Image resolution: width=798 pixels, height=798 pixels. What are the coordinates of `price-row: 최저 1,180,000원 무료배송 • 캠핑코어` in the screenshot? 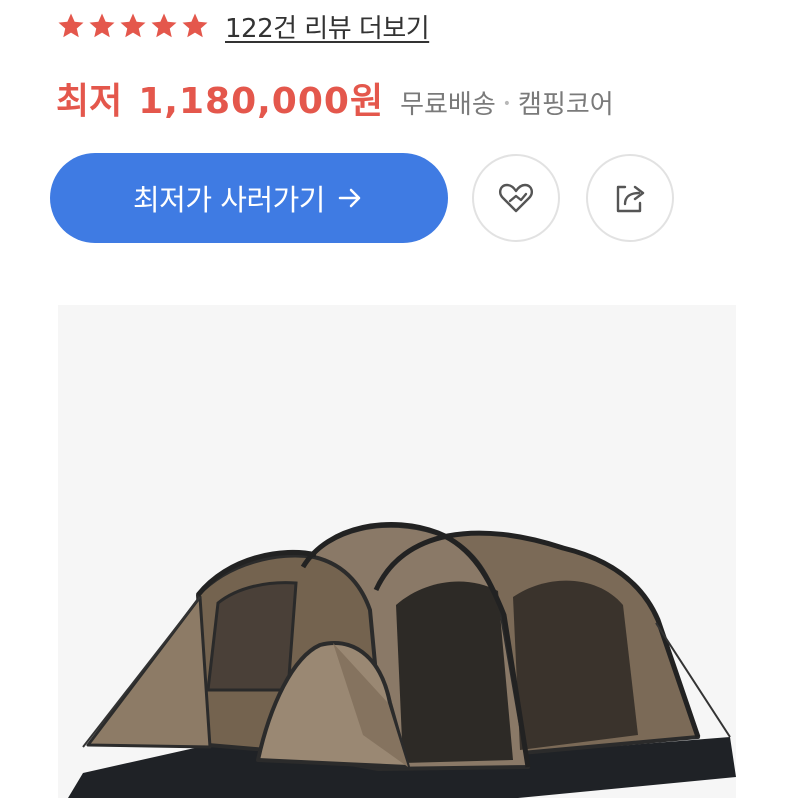 It's located at (335, 98).